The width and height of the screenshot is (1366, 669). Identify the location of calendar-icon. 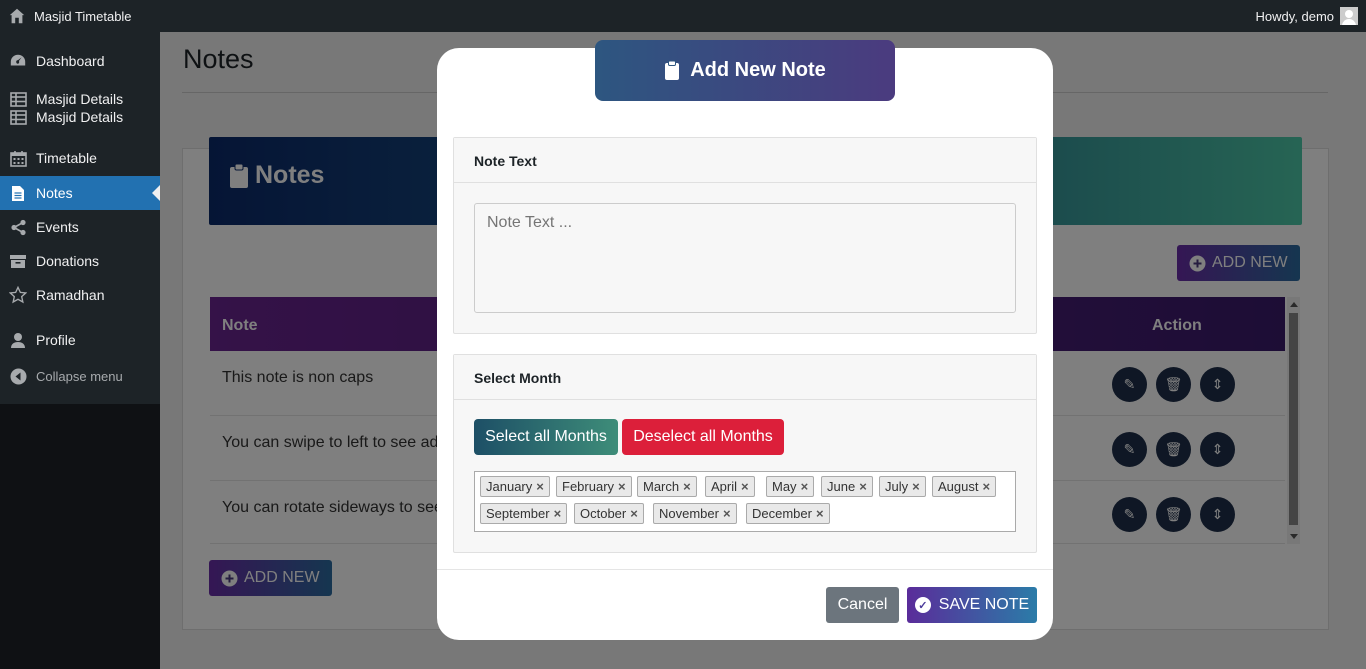
(18, 158).